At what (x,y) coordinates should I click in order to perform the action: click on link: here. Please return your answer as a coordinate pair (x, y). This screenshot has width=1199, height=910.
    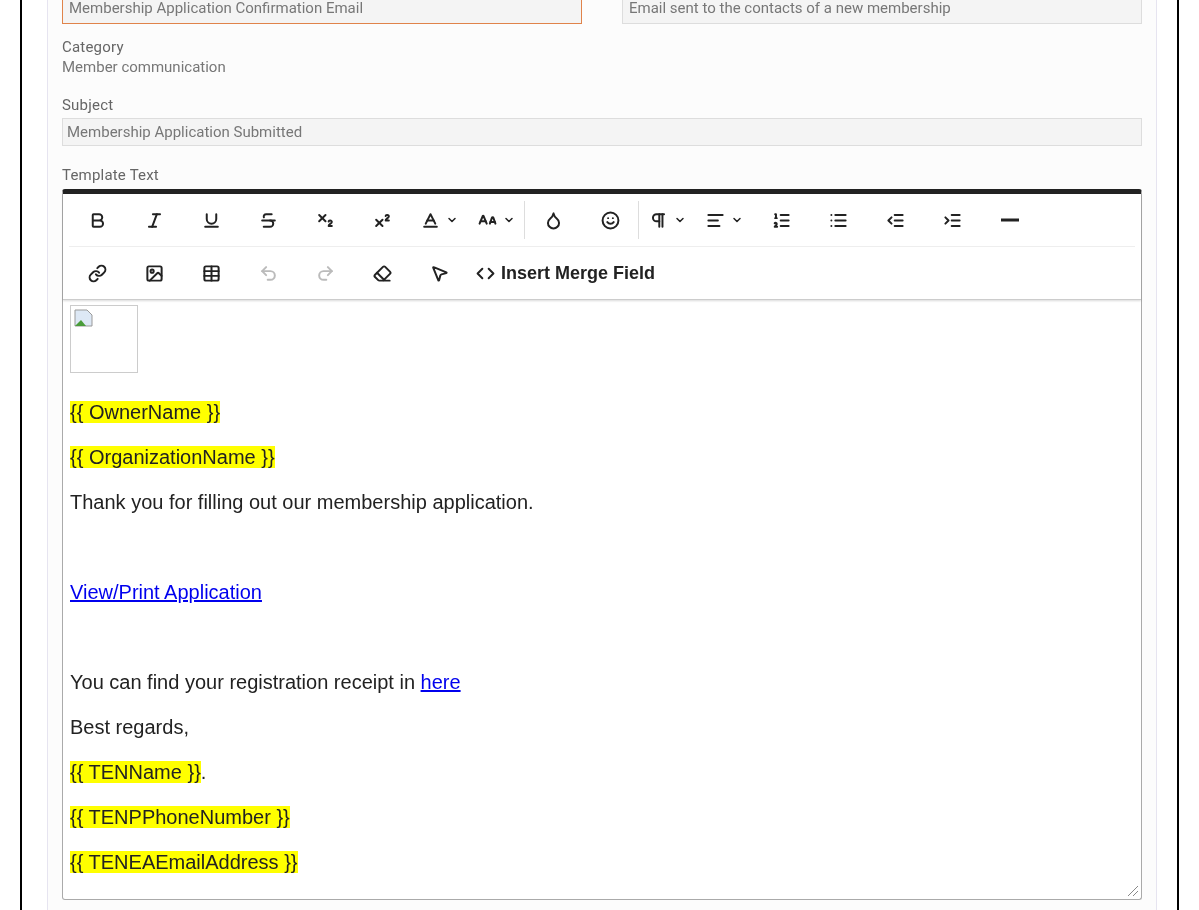
    Looking at the image, I should click on (440, 682).